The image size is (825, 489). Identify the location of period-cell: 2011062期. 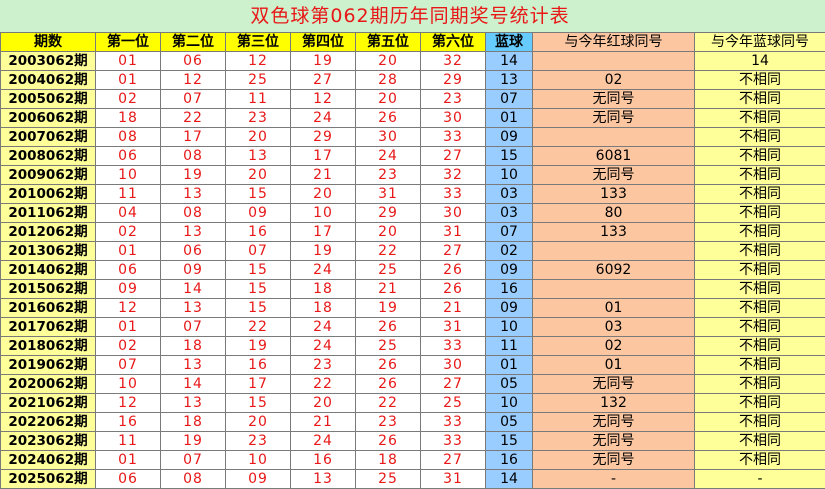
(48, 213).